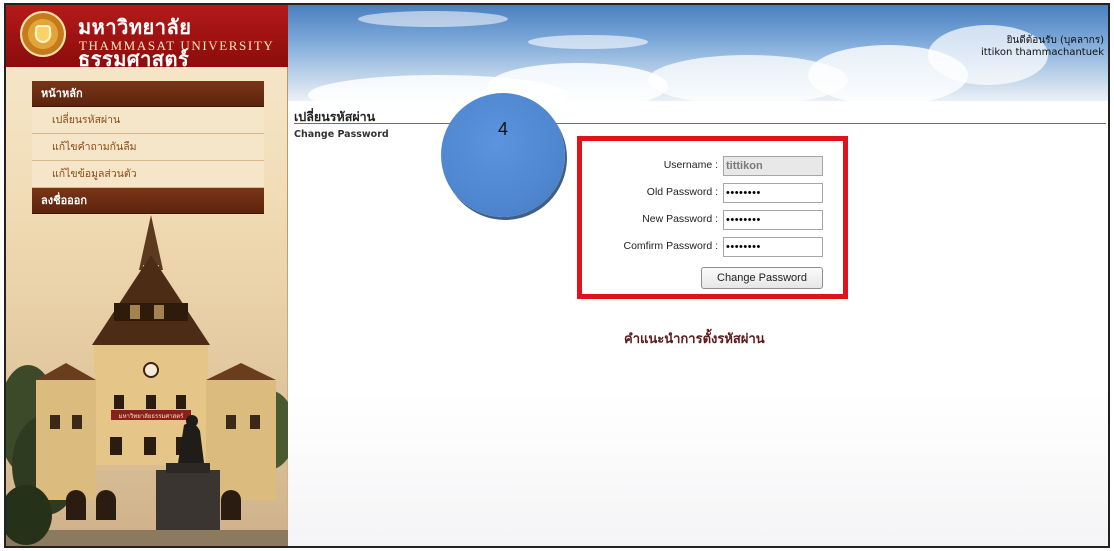 This screenshot has height=551, width=1114. I want to click on menu-item-edit-profile: แก้ไขข้อมูลส่วนตัว, so click(148, 174).